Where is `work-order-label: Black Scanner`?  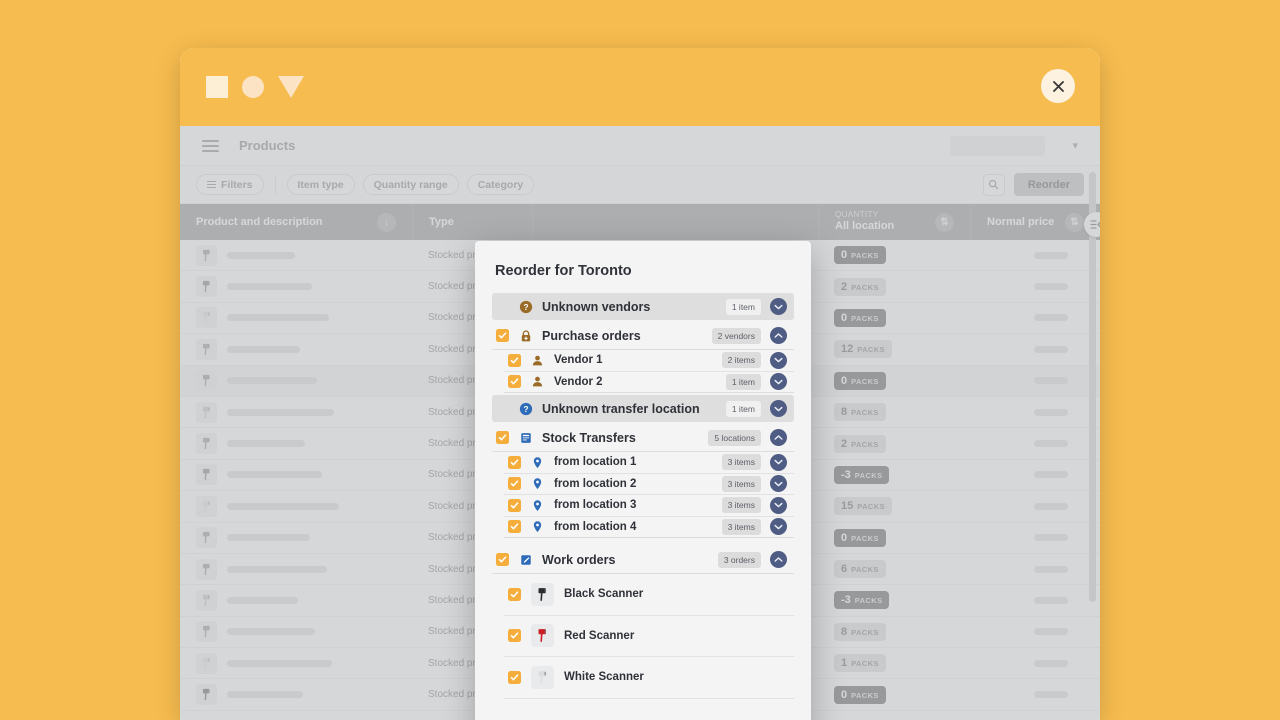
work-order-label: Black Scanner is located at coordinates (604, 594).